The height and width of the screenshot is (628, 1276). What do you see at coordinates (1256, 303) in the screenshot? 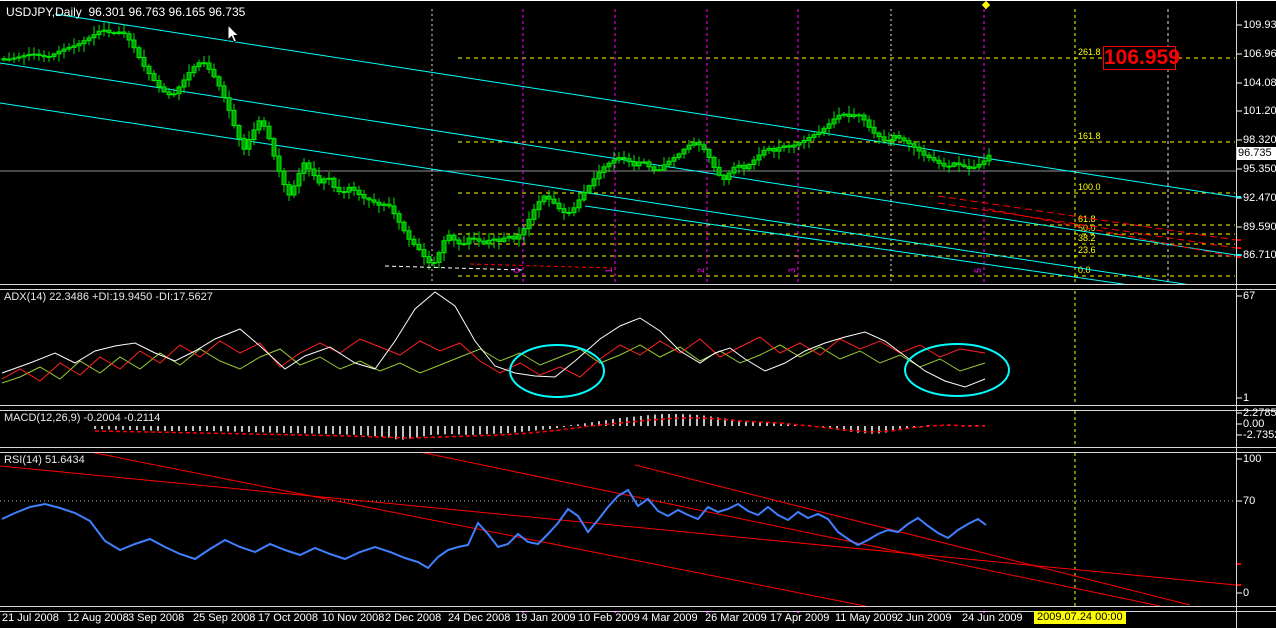
I see `price-axis` at bounding box center [1256, 303].